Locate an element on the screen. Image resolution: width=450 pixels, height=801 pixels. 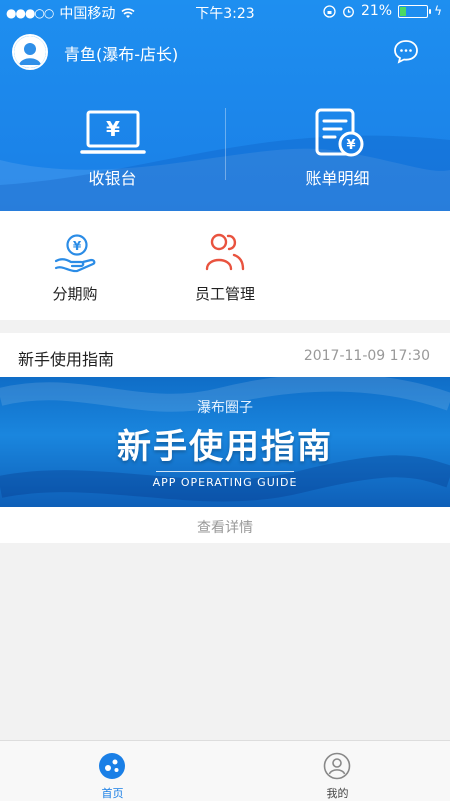
shop-name: 青鱼(瀑布-店长) is located at coordinates (121, 53).